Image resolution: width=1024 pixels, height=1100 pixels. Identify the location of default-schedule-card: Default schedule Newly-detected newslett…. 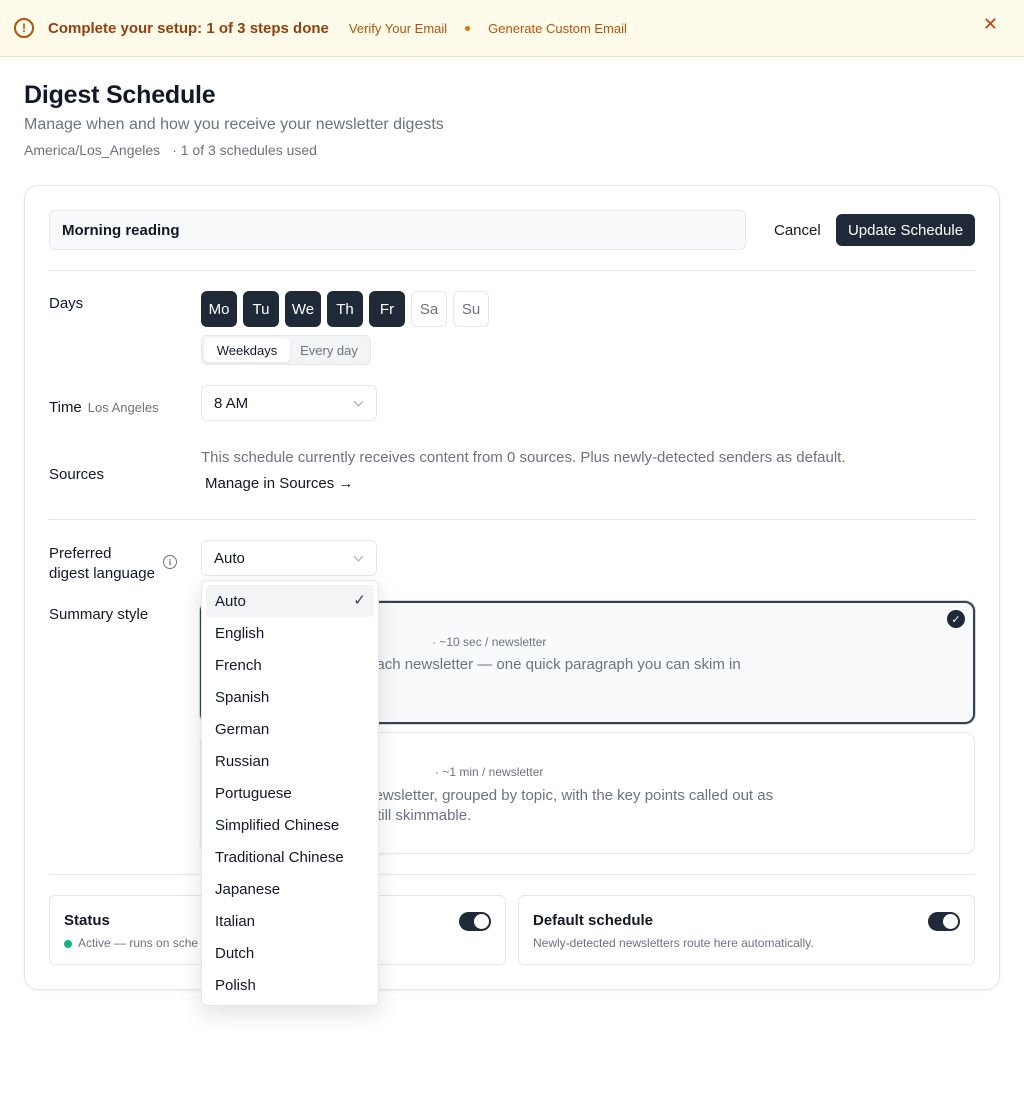
(746, 930).